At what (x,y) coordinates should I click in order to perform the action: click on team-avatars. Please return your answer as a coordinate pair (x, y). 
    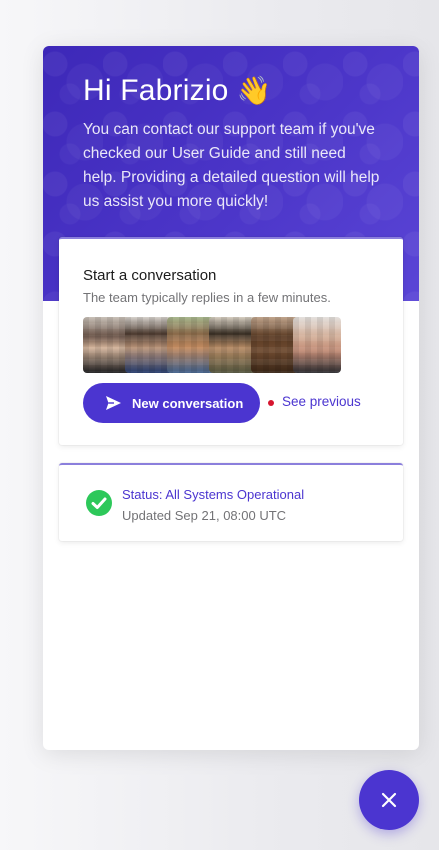
    Looking at the image, I should click on (212, 345).